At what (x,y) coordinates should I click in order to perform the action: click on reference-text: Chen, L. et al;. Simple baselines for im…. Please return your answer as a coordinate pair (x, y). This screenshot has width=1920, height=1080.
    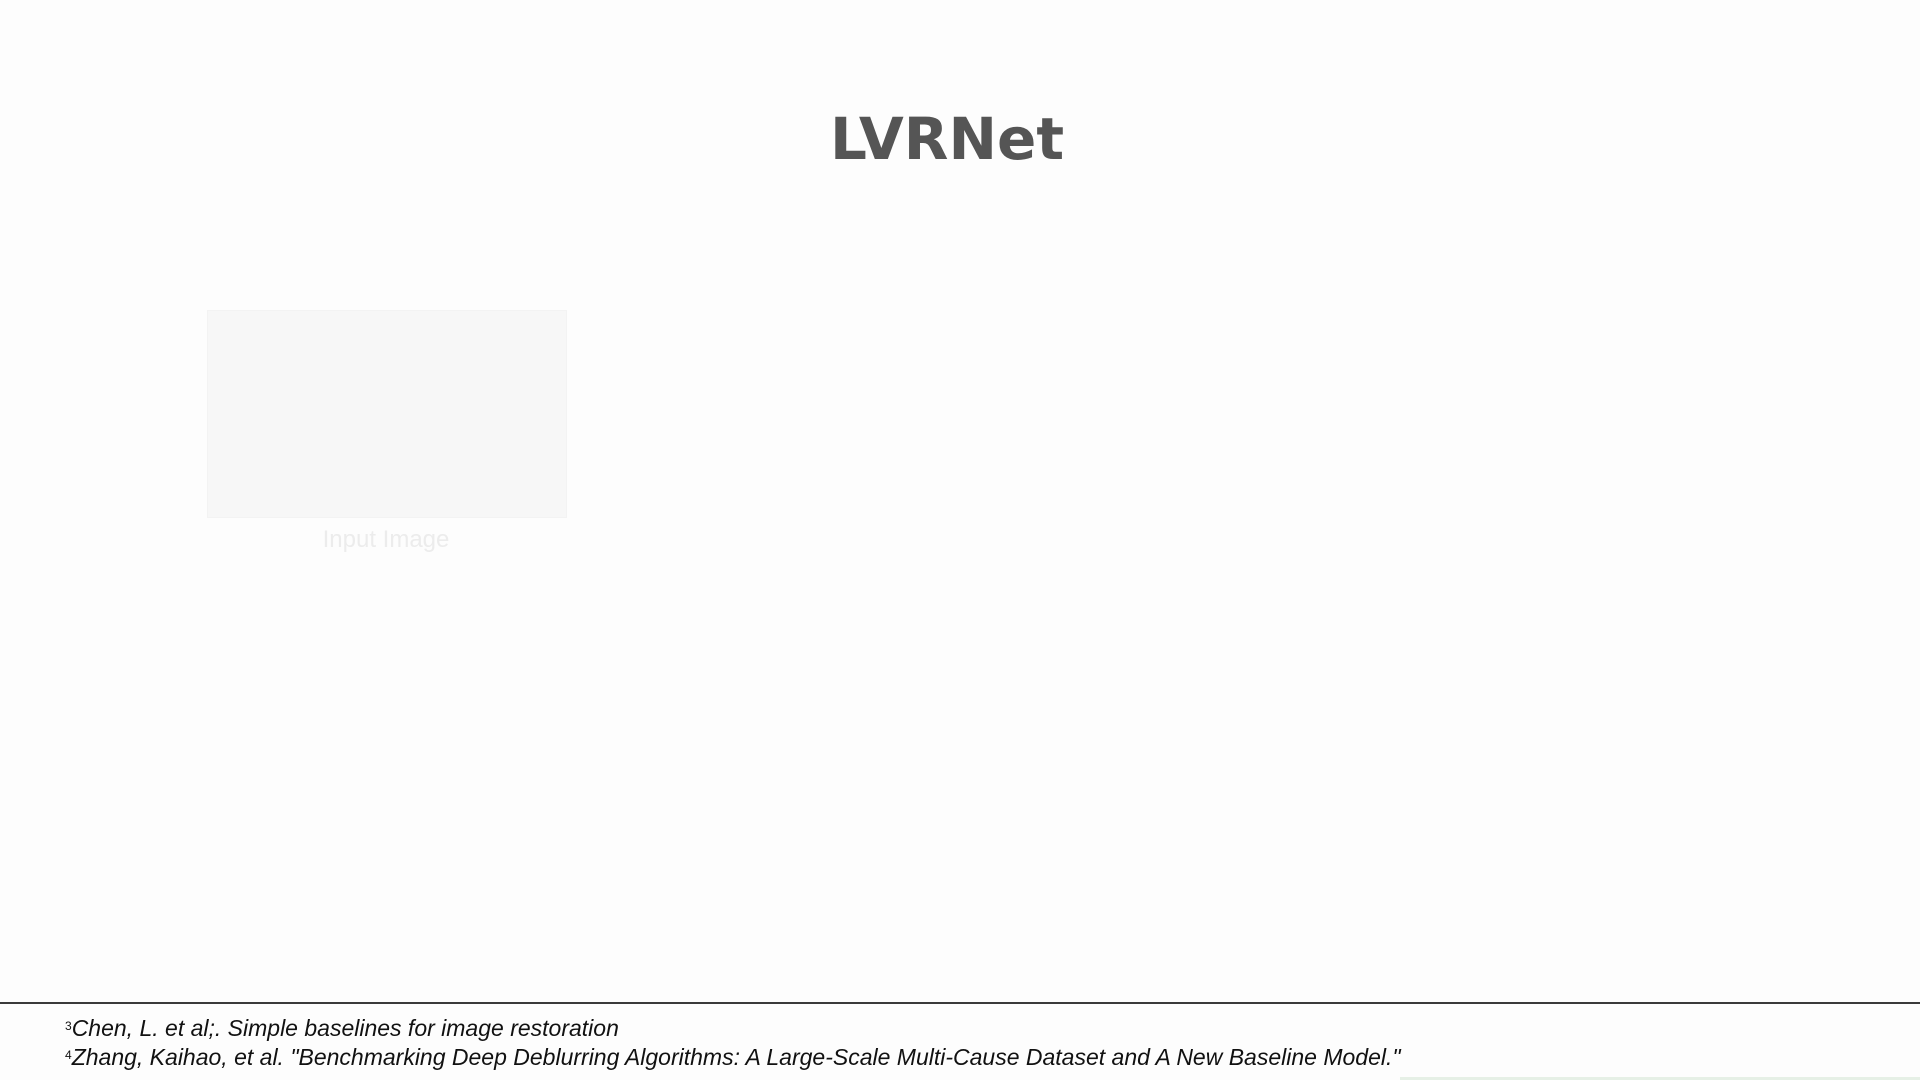
    Looking at the image, I should click on (345, 1028).